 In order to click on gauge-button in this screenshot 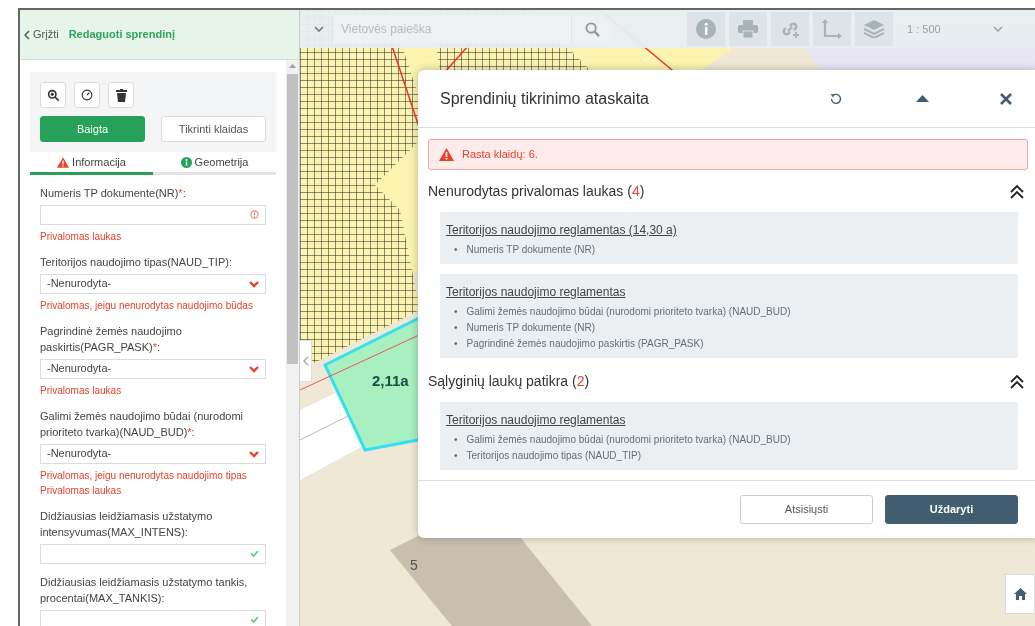, I will do `click(87, 95)`.